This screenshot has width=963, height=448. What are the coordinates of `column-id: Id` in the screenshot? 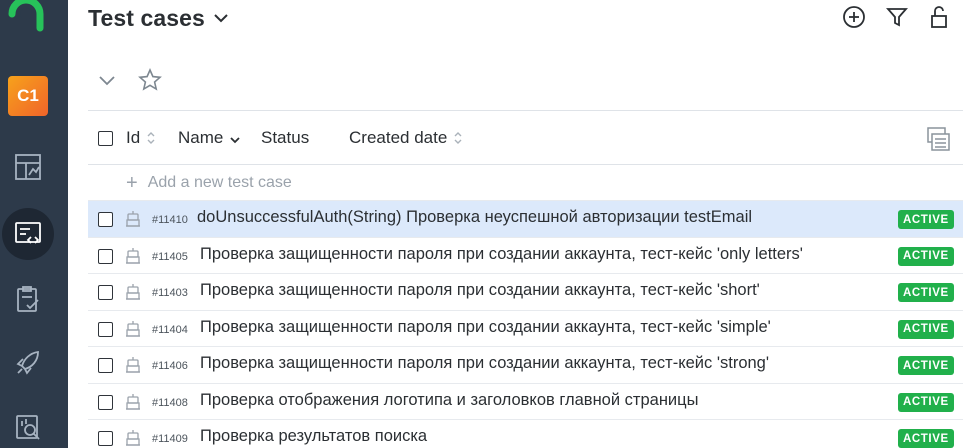 It's located at (141, 138).